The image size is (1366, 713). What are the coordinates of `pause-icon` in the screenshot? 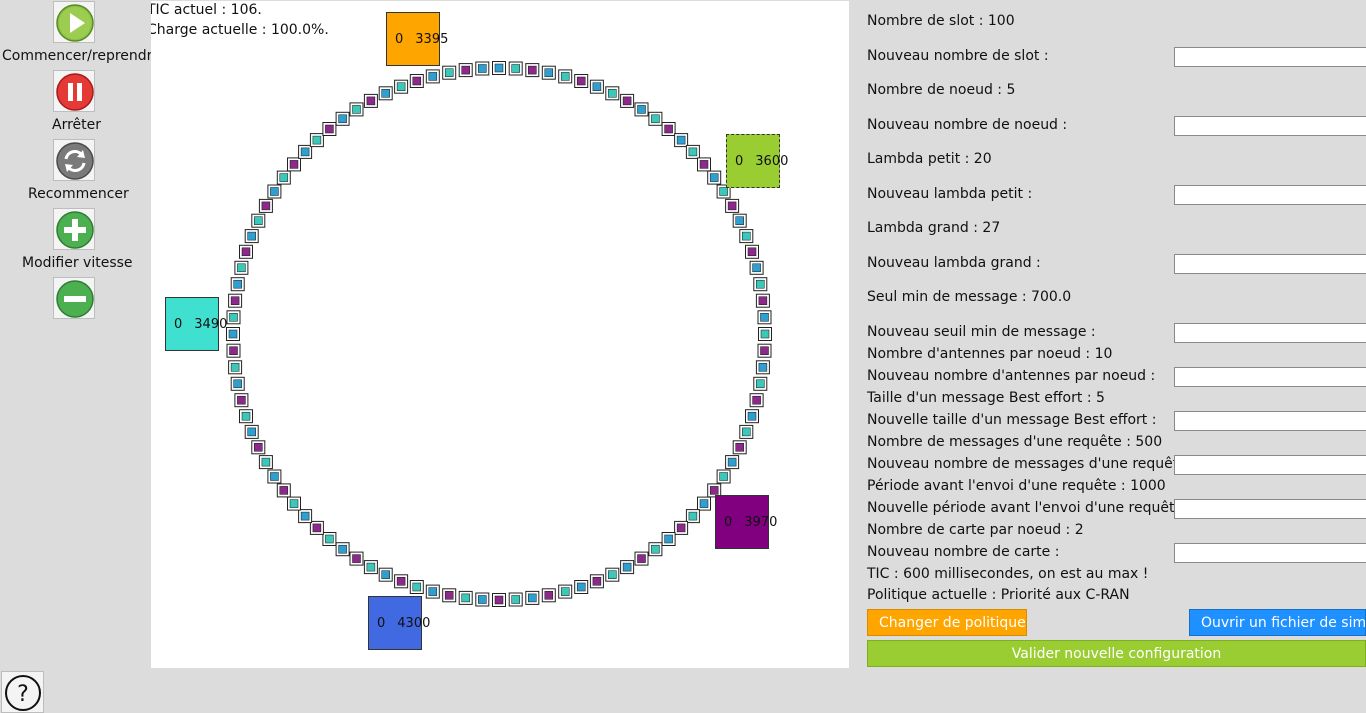 It's located at (75, 92).